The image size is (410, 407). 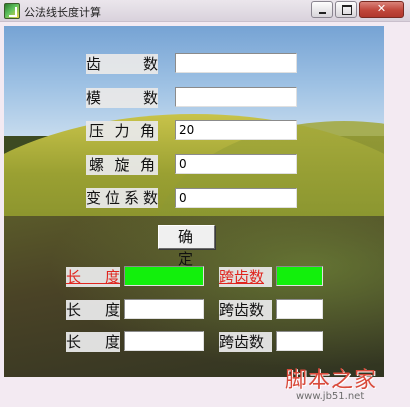 I want to click on title-bar: 公法线长度计算 ✕, so click(x=205, y=11).